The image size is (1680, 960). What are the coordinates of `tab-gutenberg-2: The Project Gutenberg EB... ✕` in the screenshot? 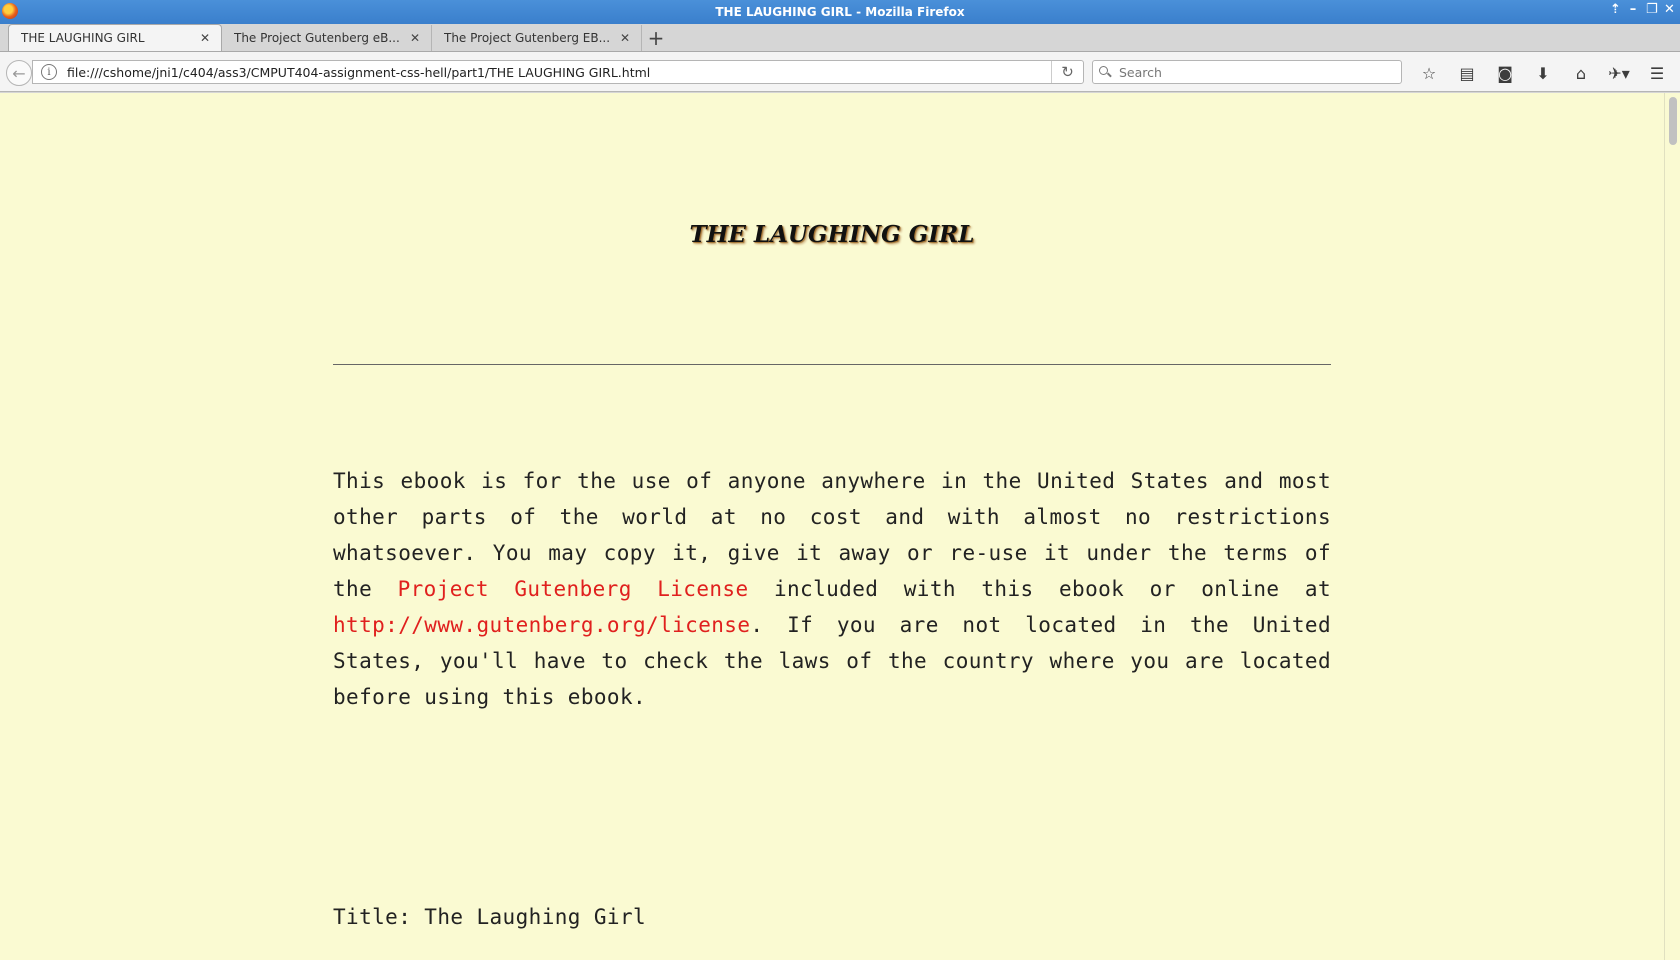 It's located at (537, 38).